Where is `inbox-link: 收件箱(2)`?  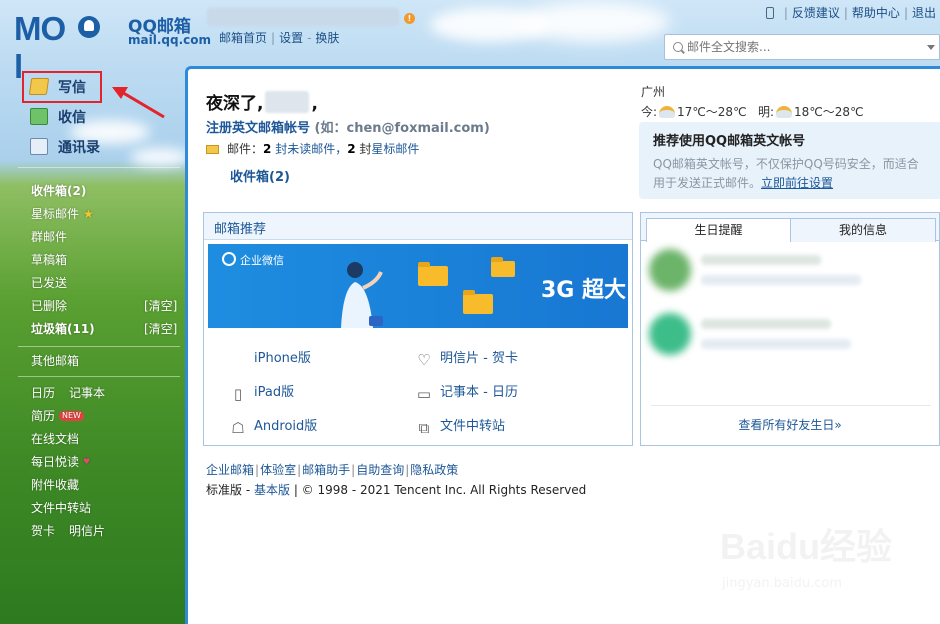
inbox-link: 收件箱(2) is located at coordinates (260, 175).